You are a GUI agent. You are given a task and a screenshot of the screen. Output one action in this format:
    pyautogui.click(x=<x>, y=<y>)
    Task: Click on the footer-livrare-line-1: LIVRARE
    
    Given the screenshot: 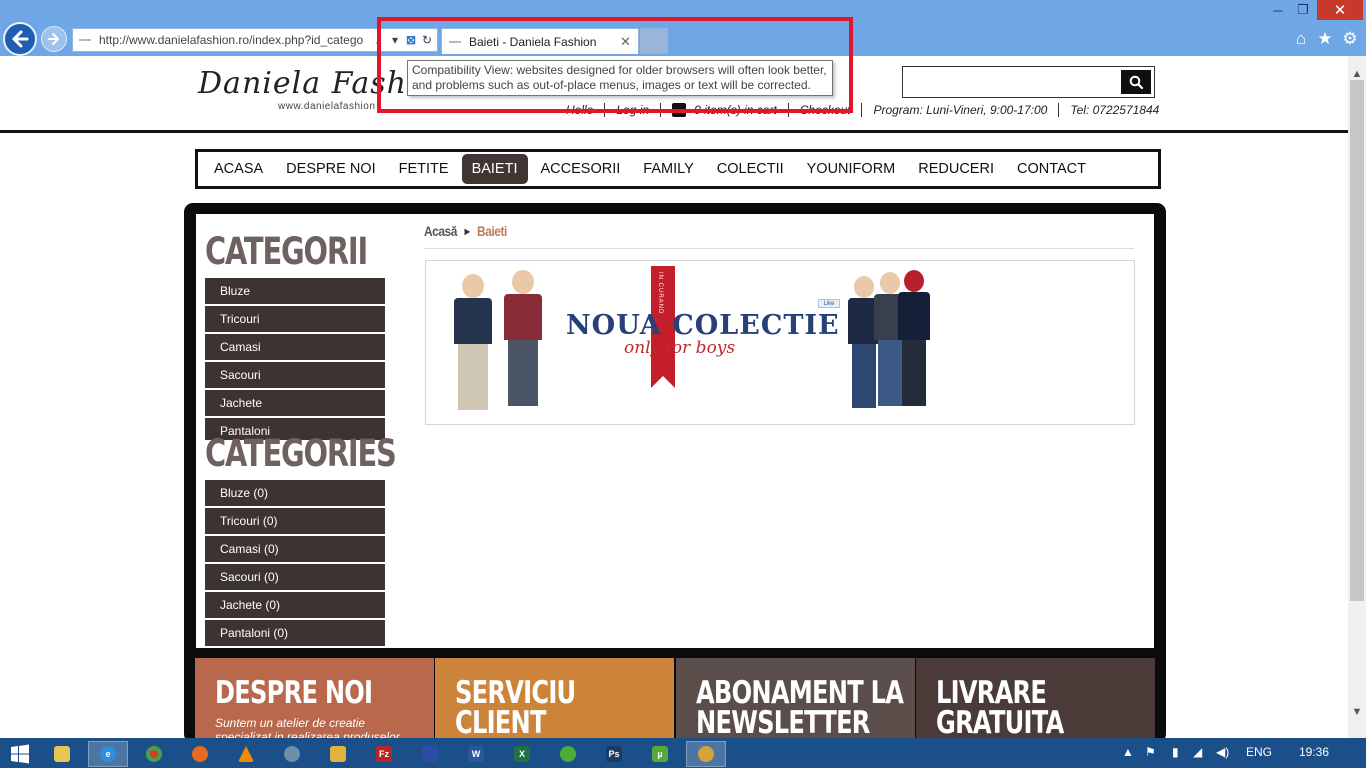 What is the action you would take?
    pyautogui.click(x=991, y=693)
    